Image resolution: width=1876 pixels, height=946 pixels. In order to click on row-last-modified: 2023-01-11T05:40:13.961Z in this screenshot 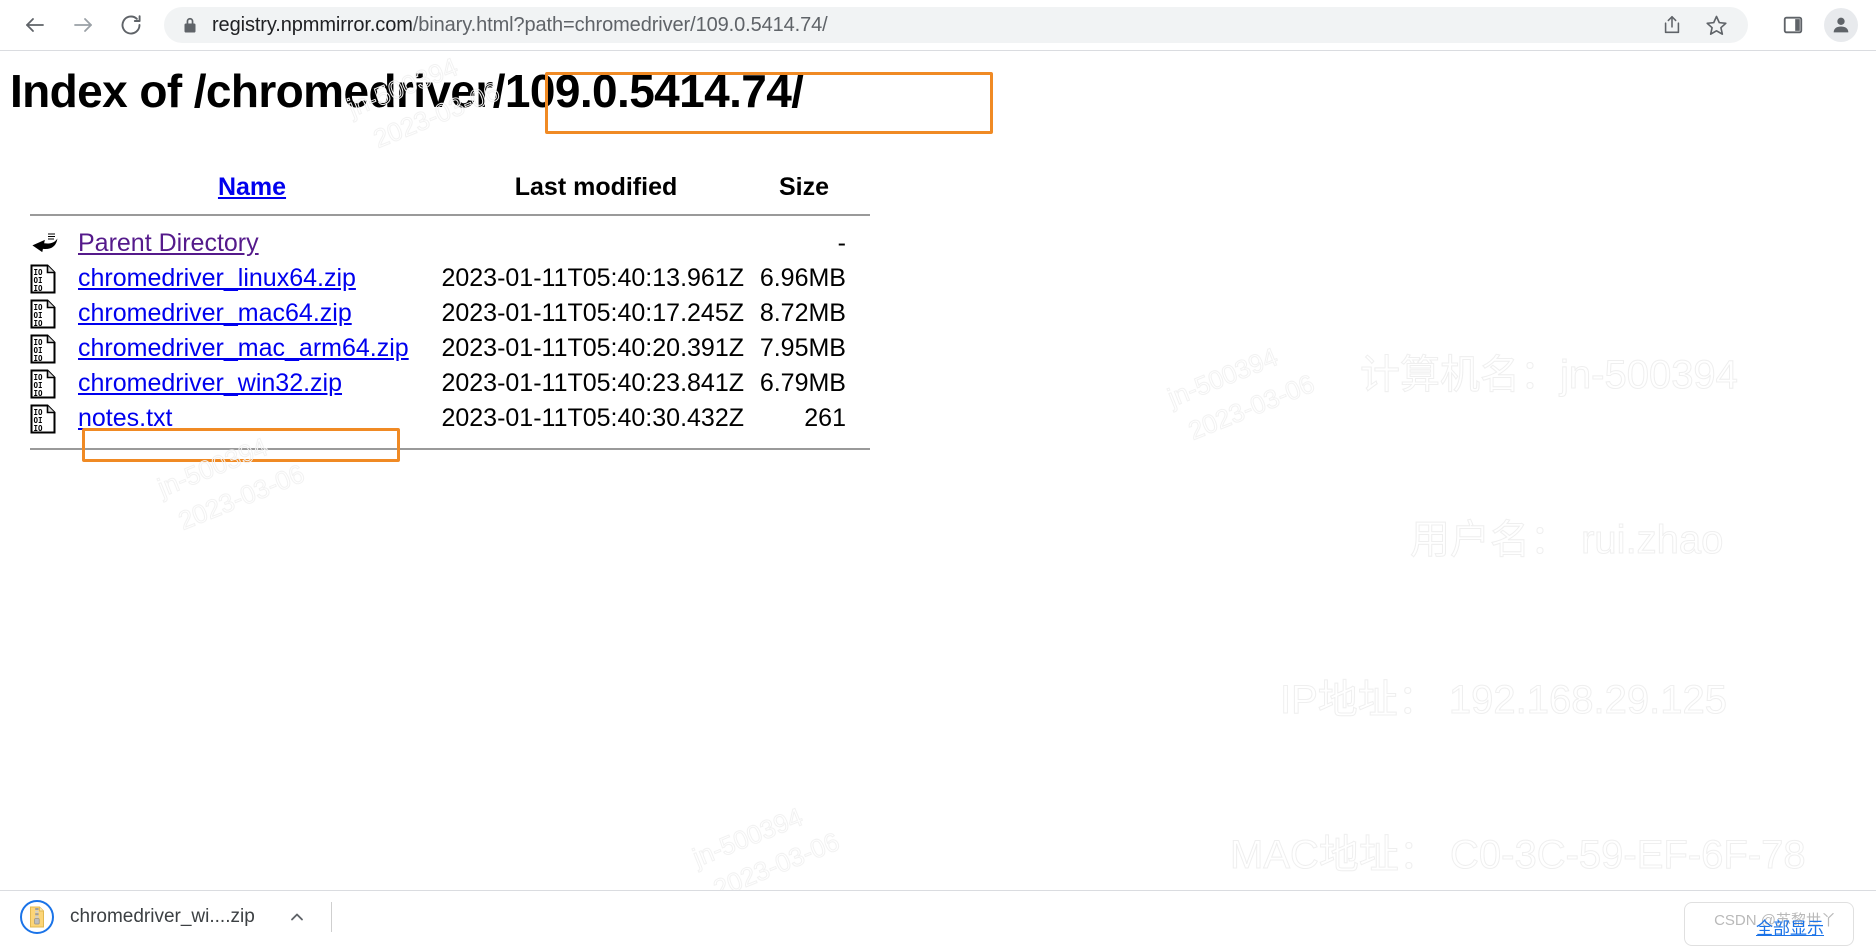, I will do `click(596, 278)`.